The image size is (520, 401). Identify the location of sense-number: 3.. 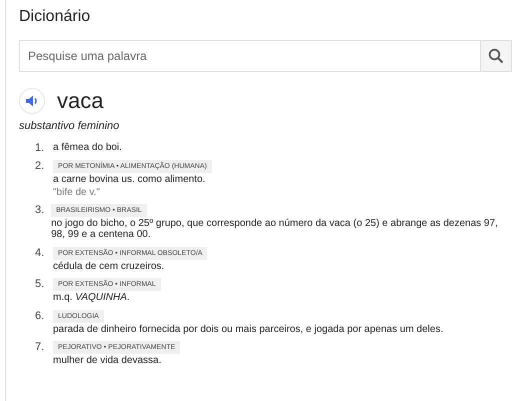
(40, 211).